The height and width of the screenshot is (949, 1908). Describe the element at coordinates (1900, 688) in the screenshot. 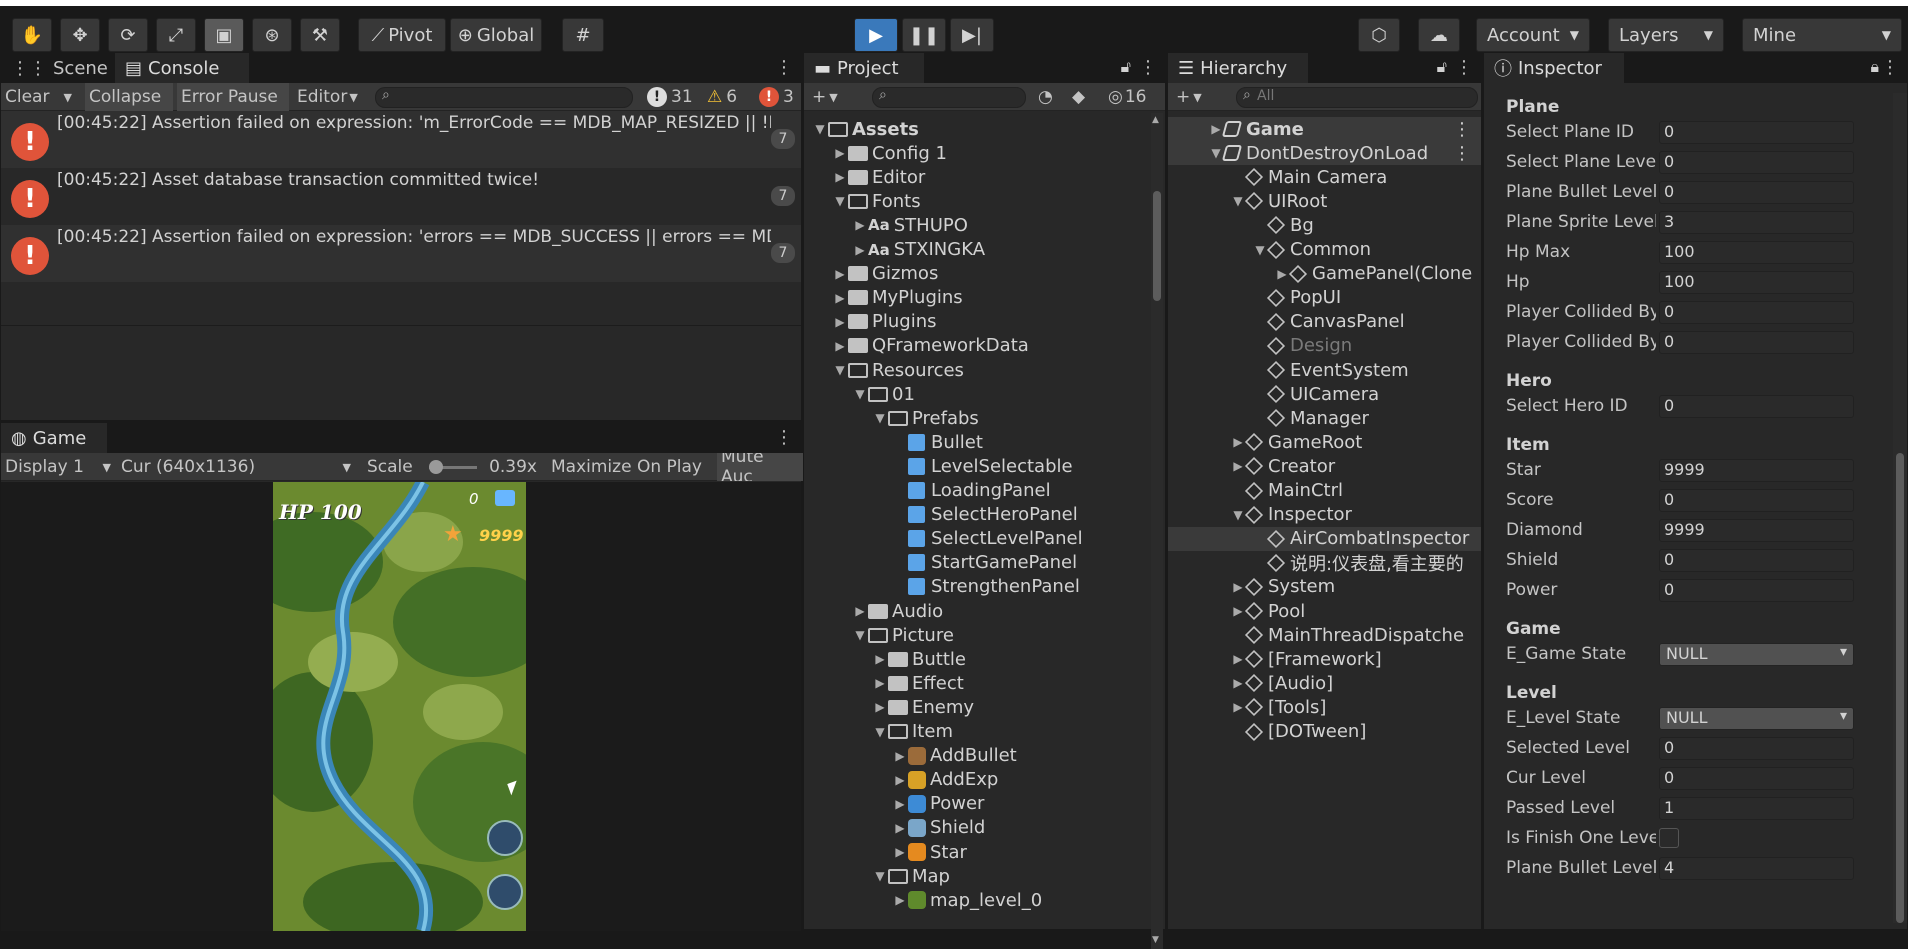

I see `inspector-scrollbar-thumb` at that location.